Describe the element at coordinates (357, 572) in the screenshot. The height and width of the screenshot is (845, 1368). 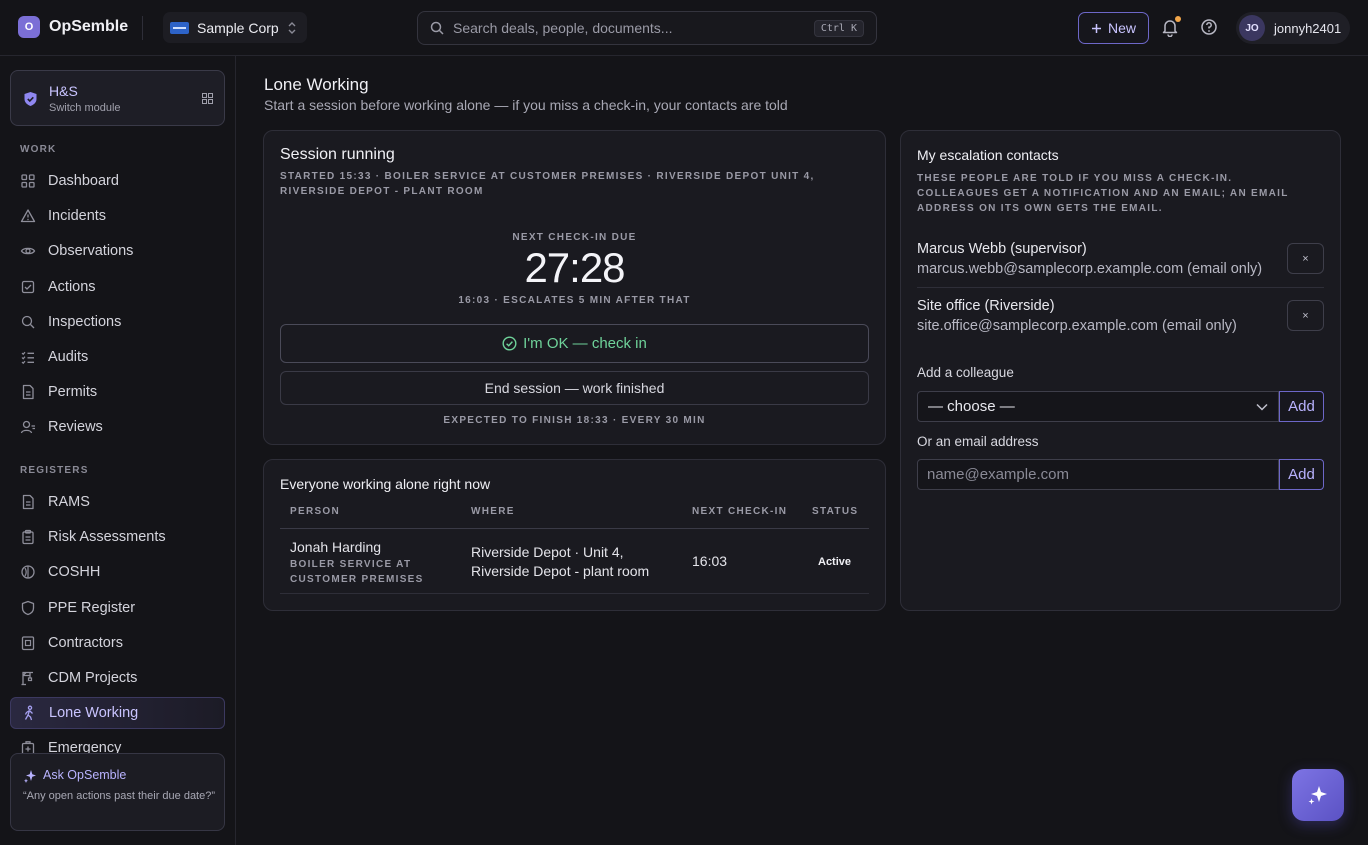
I see `person-task: BOILER SERVICE AT CUSTOMER PREMISES` at that location.